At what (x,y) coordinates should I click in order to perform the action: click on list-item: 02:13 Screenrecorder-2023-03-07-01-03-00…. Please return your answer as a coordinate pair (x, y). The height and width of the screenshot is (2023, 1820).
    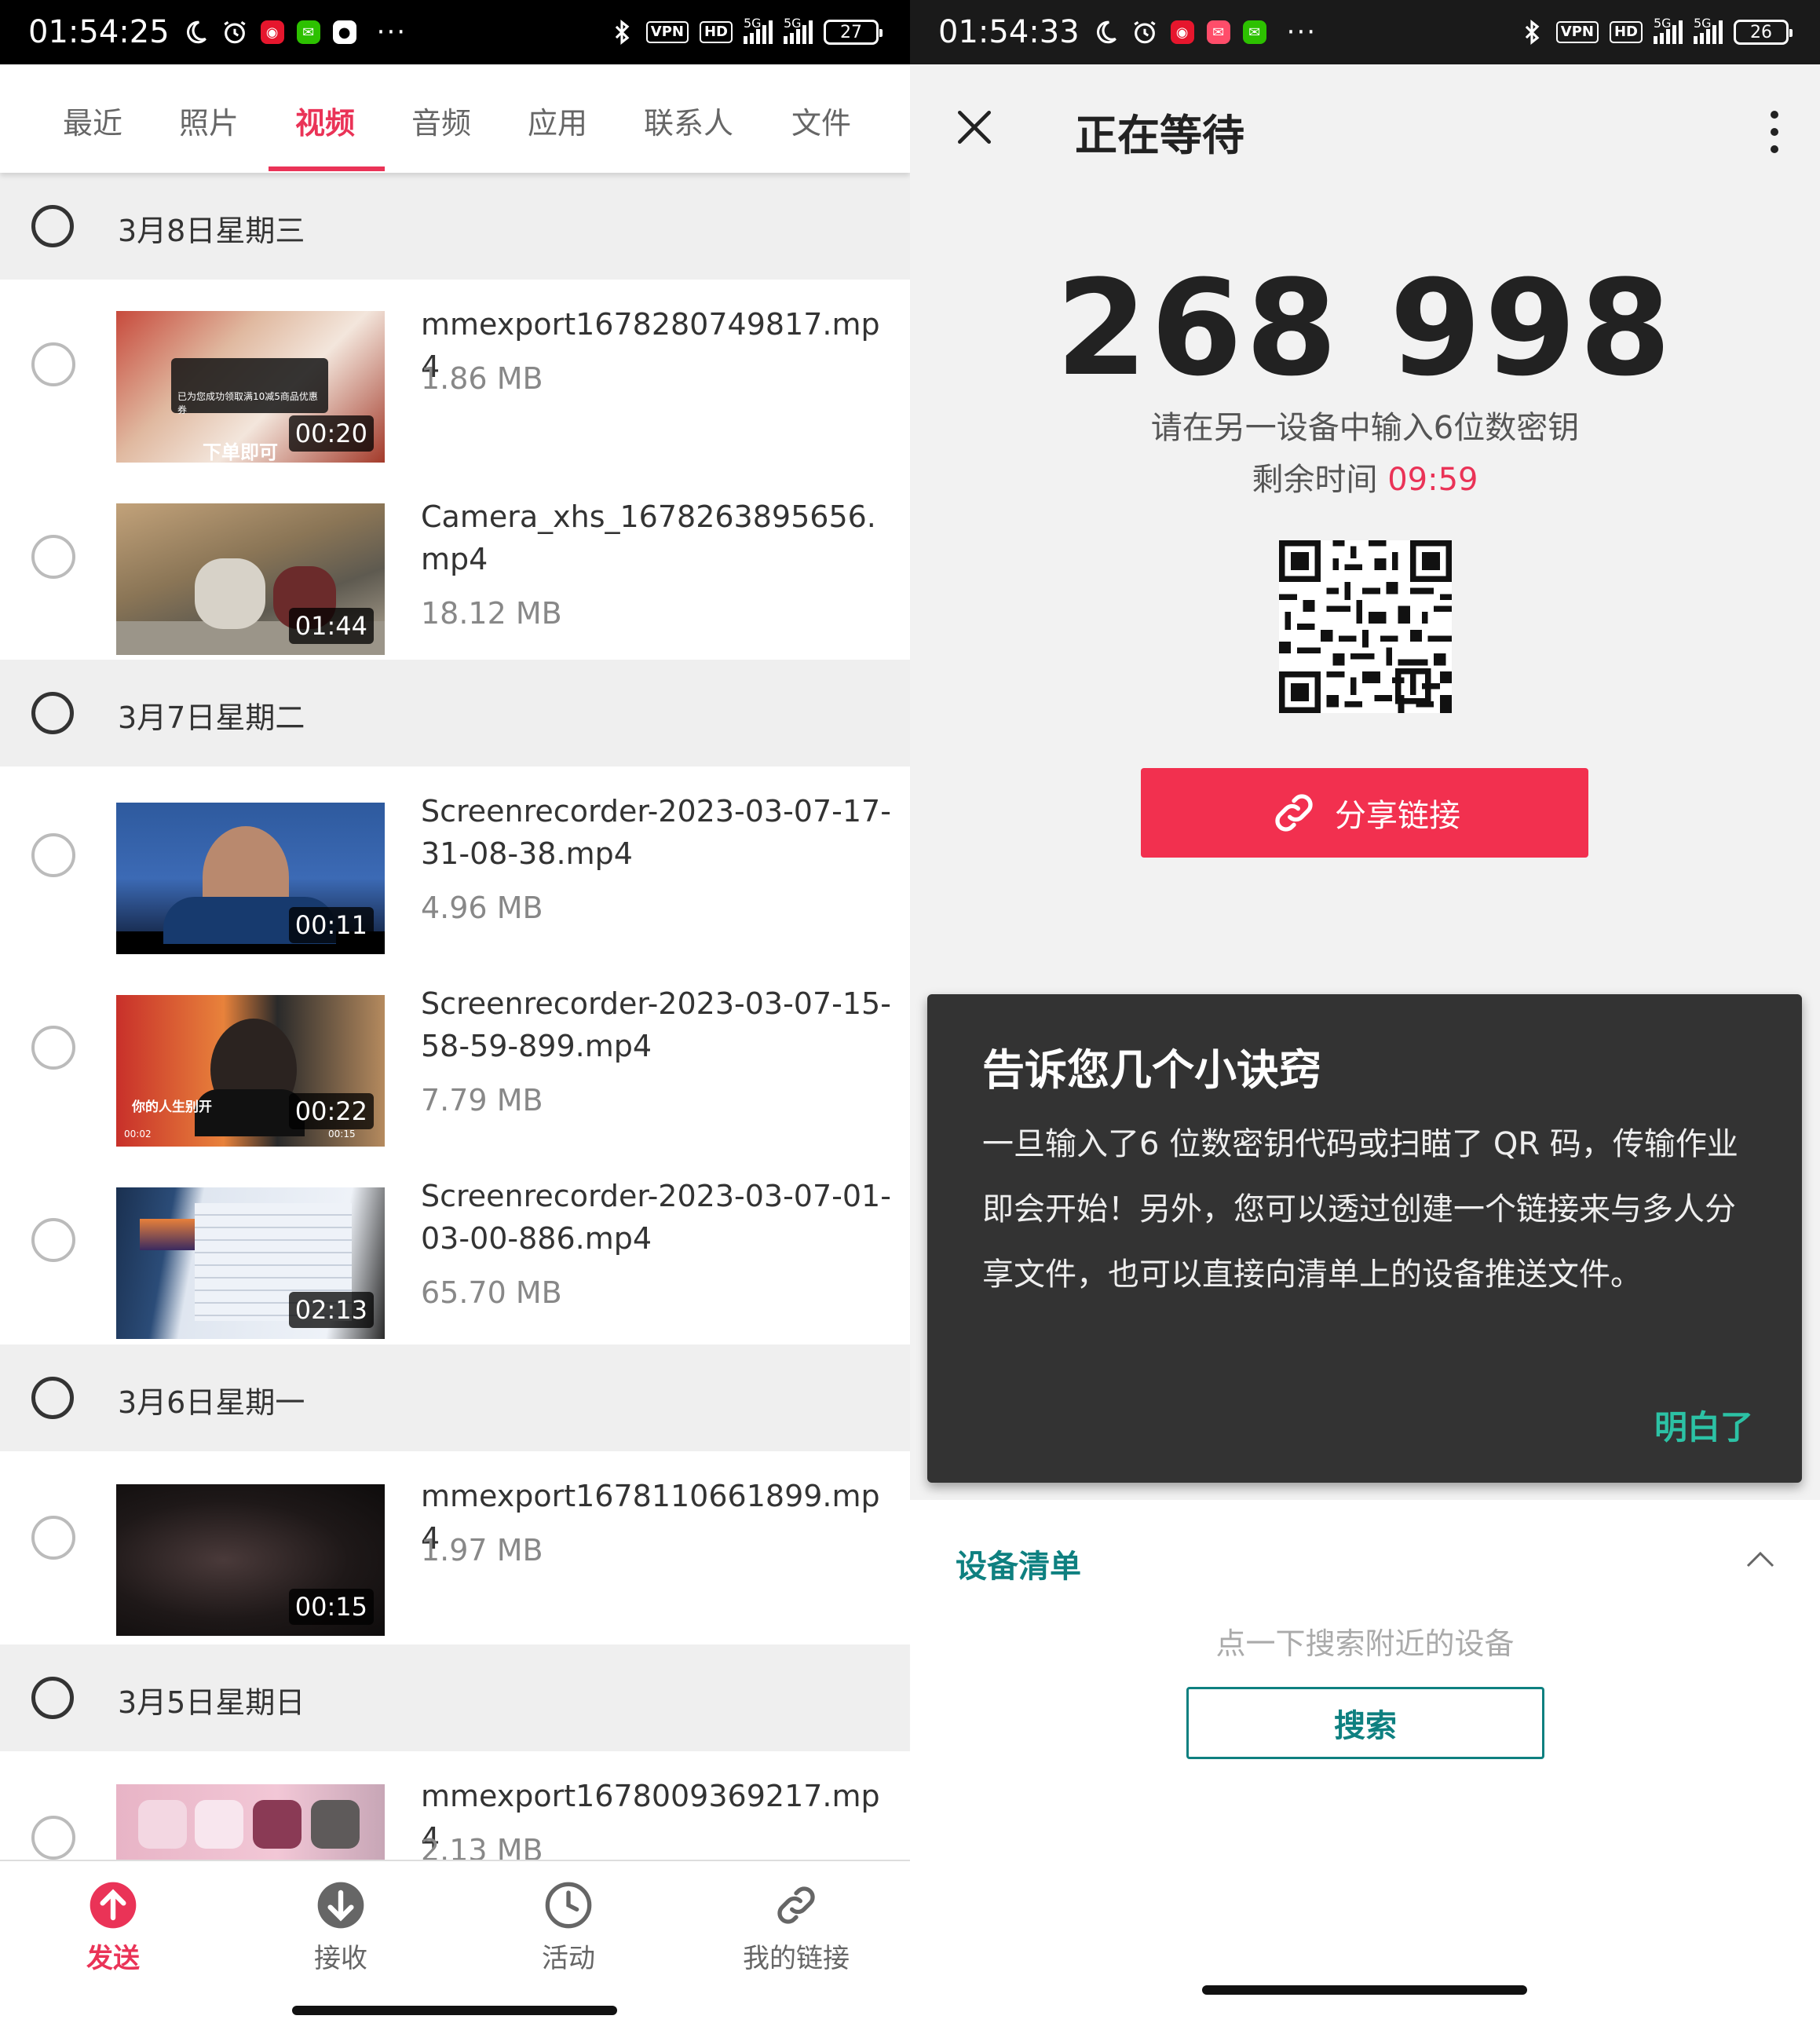
    Looking at the image, I should click on (455, 1247).